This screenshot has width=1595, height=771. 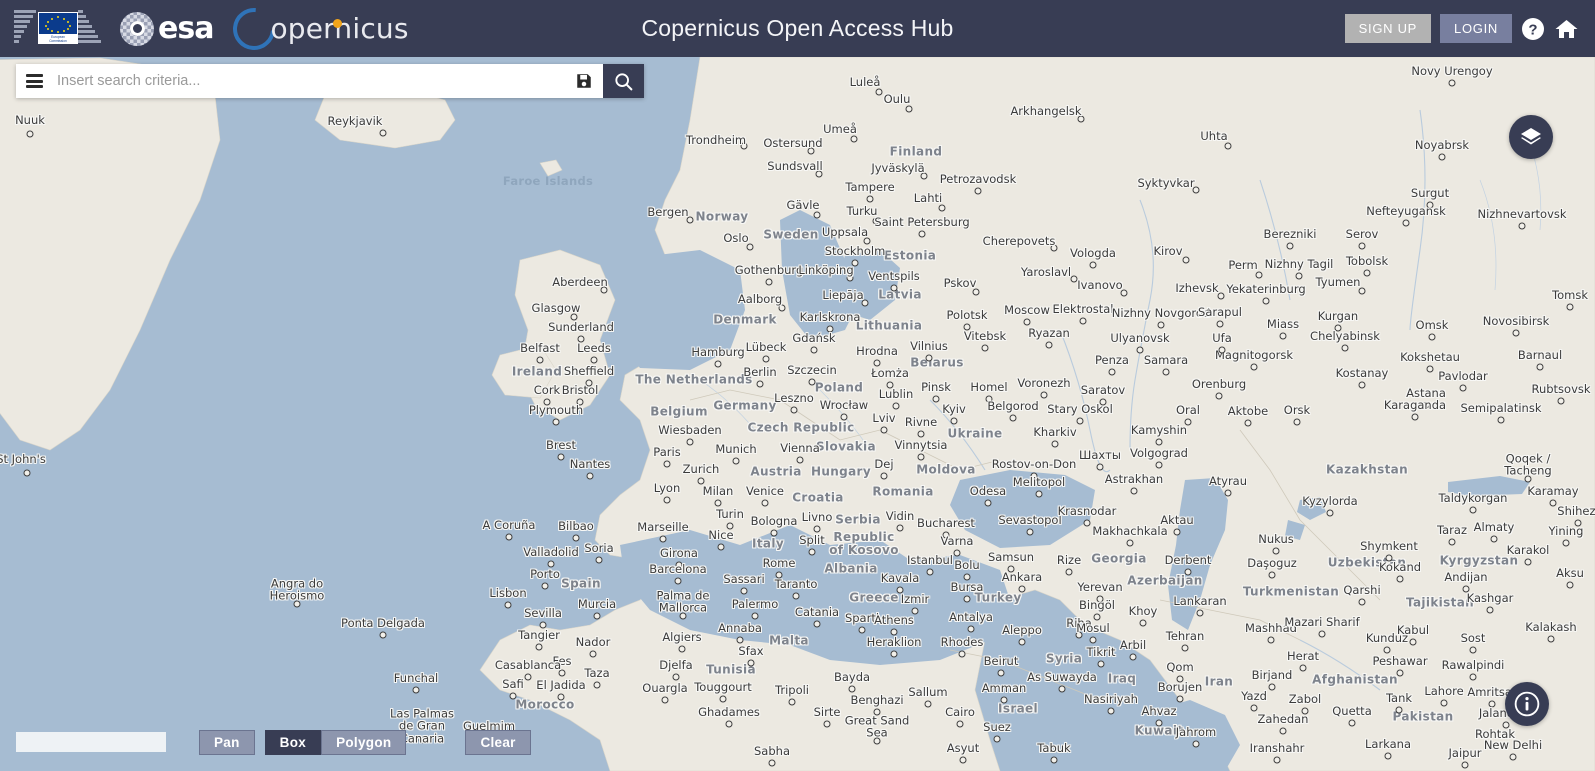 I want to click on question-mark-circle-icon: ?, so click(x=1533, y=29).